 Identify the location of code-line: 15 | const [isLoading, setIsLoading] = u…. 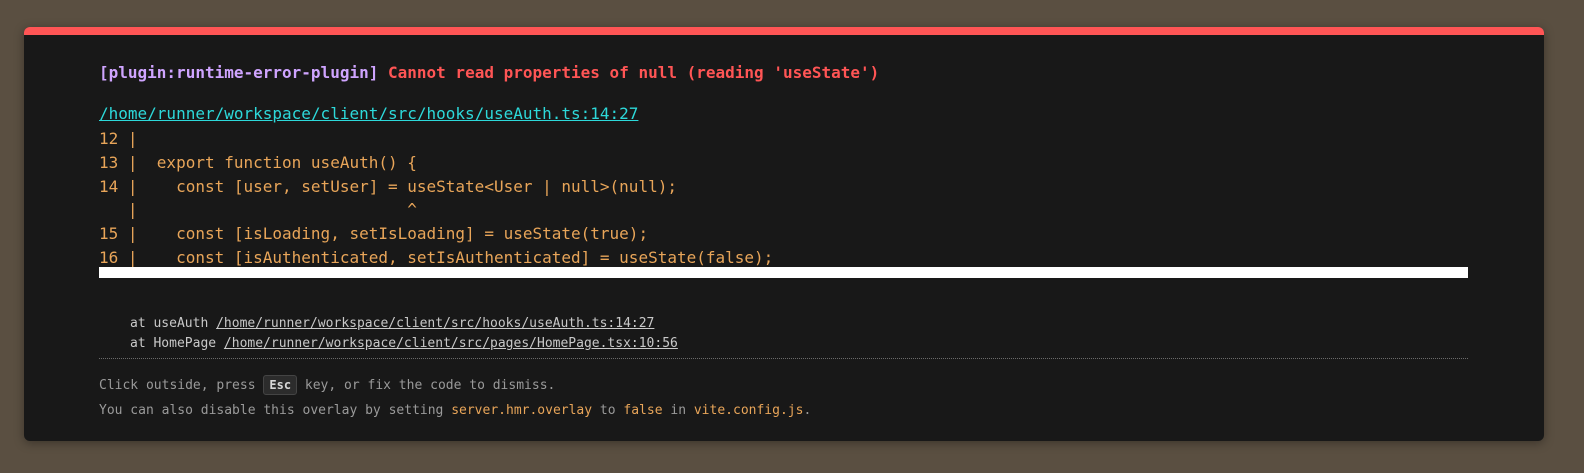
(374, 234).